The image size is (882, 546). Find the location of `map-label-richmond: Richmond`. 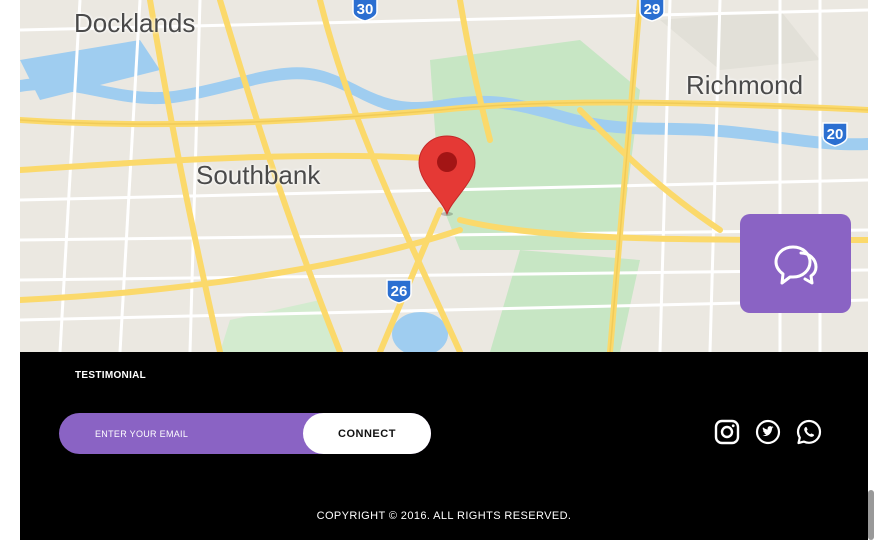

map-label-richmond: Richmond is located at coordinates (745, 85).